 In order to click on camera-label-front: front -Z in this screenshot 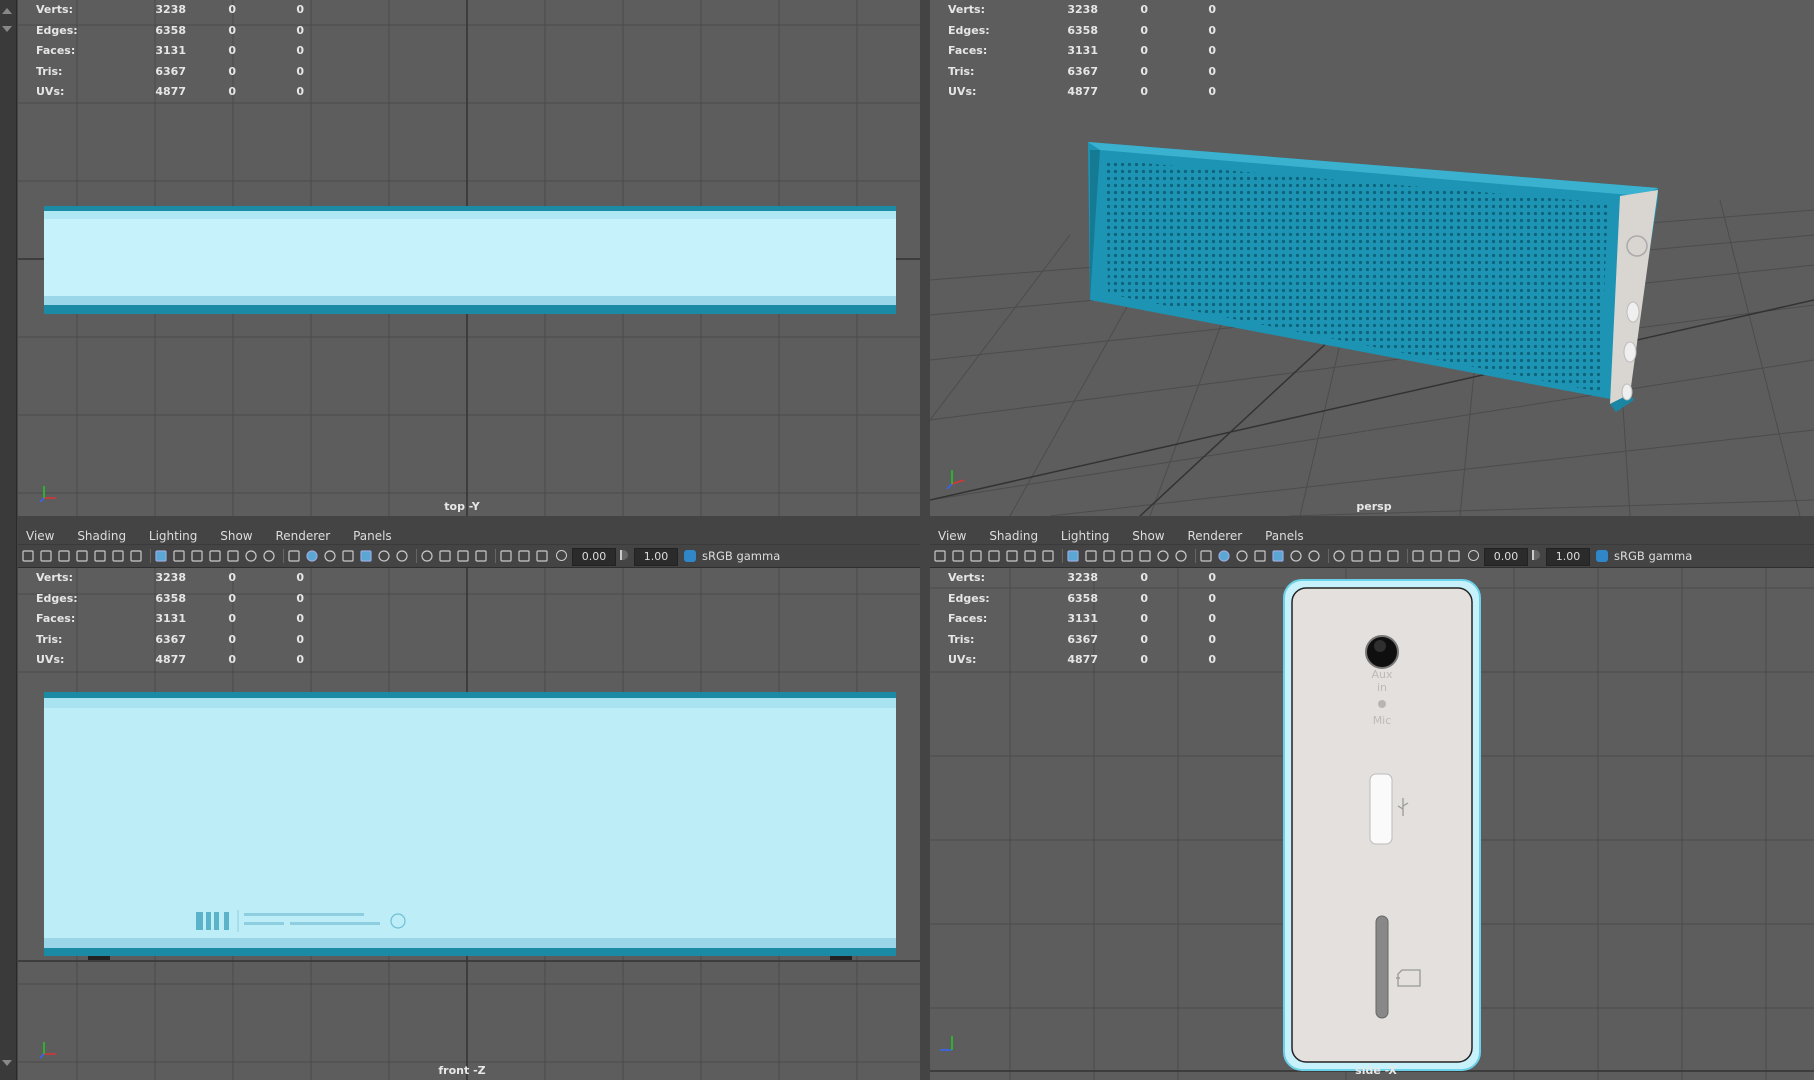, I will do `click(462, 1070)`.